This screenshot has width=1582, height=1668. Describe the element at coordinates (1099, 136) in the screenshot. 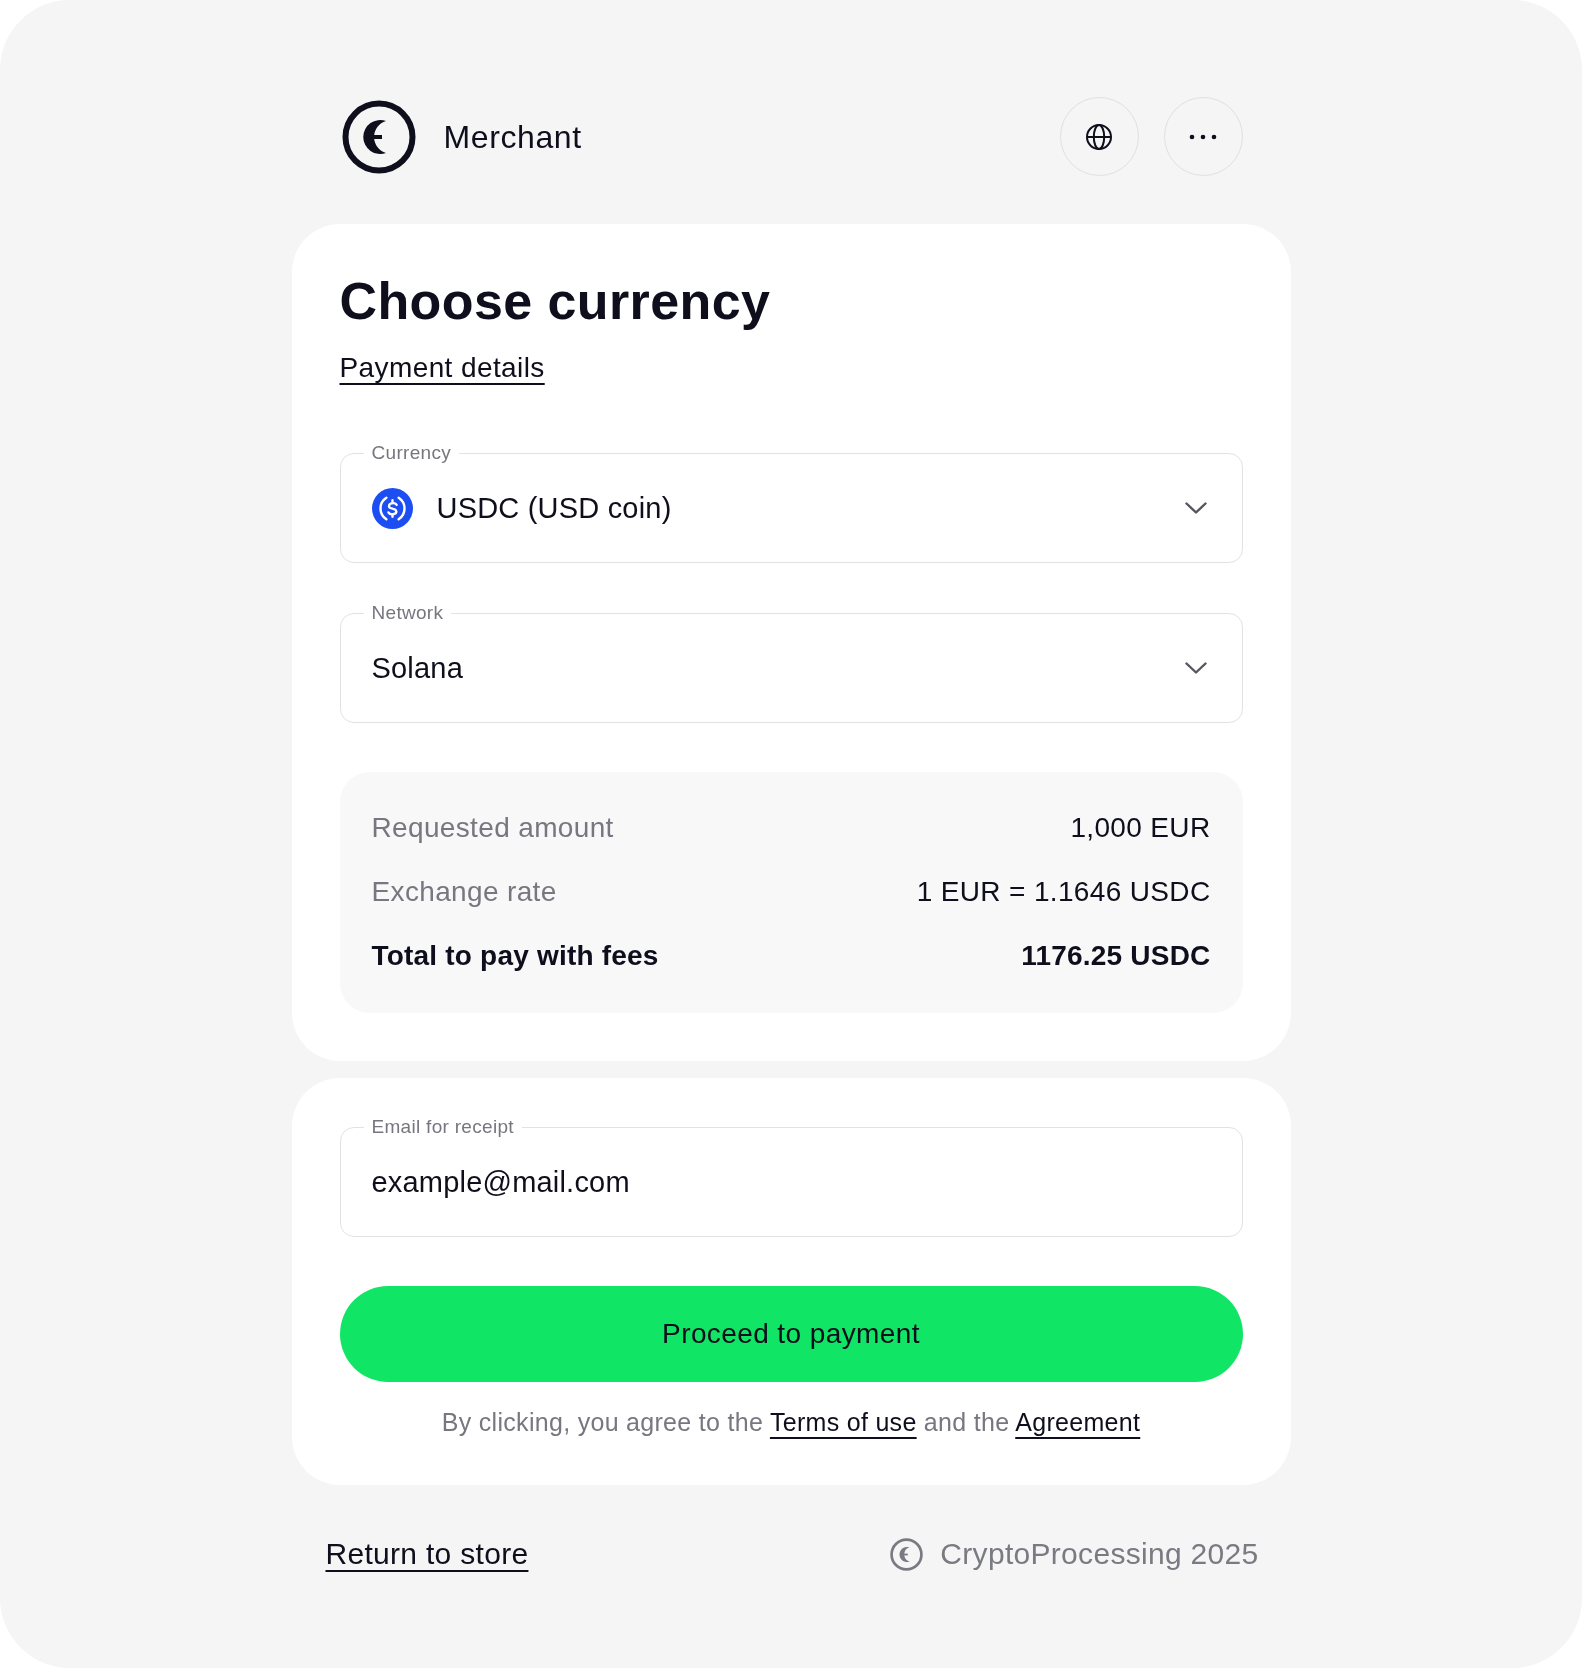

I see `globe-icon` at that location.